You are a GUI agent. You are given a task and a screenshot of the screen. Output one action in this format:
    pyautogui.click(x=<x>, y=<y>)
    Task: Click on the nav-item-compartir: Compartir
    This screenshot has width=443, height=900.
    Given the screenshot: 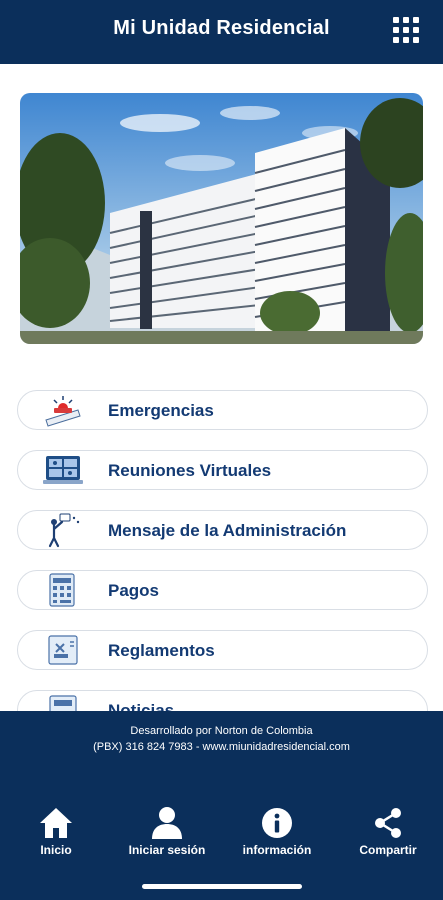 What is the action you would take?
    pyautogui.click(x=388, y=831)
    